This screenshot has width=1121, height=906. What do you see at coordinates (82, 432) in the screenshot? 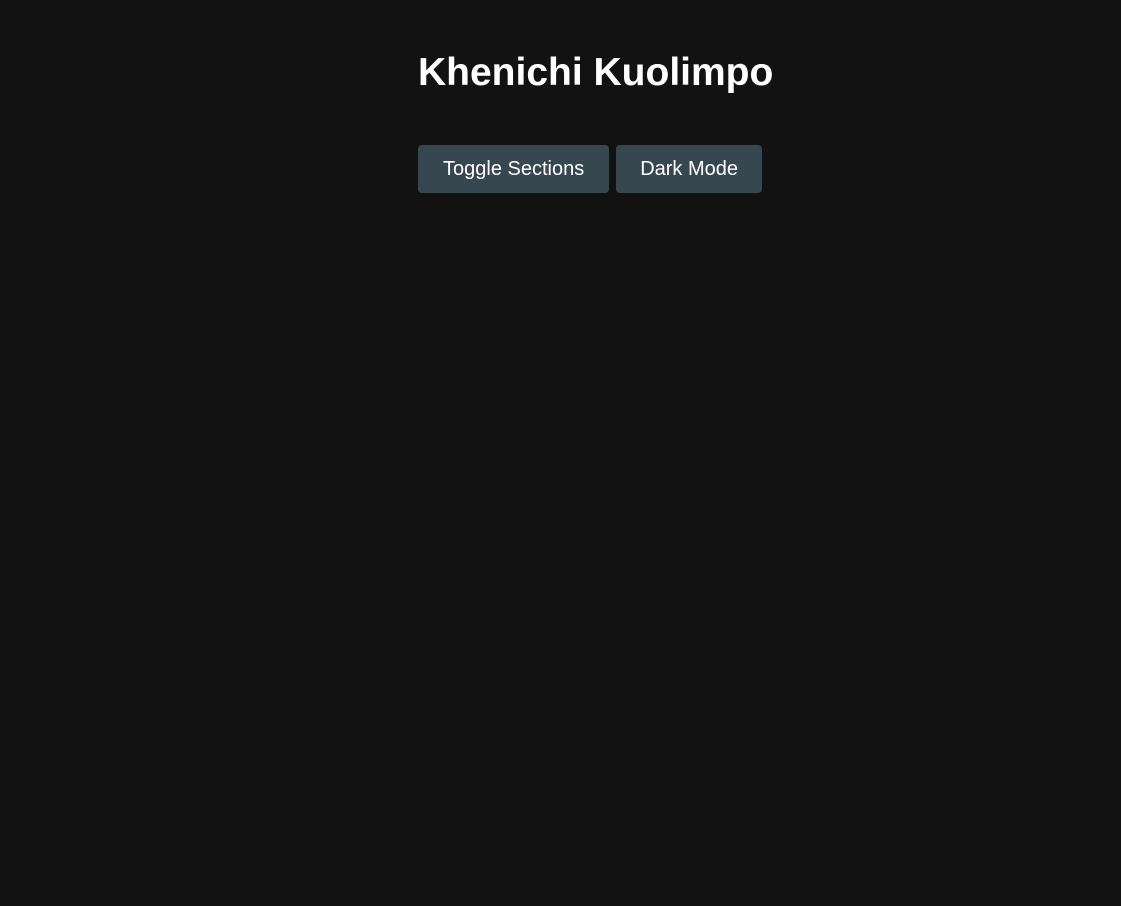
I see `birthdate-text: 12 April 2005` at bounding box center [82, 432].